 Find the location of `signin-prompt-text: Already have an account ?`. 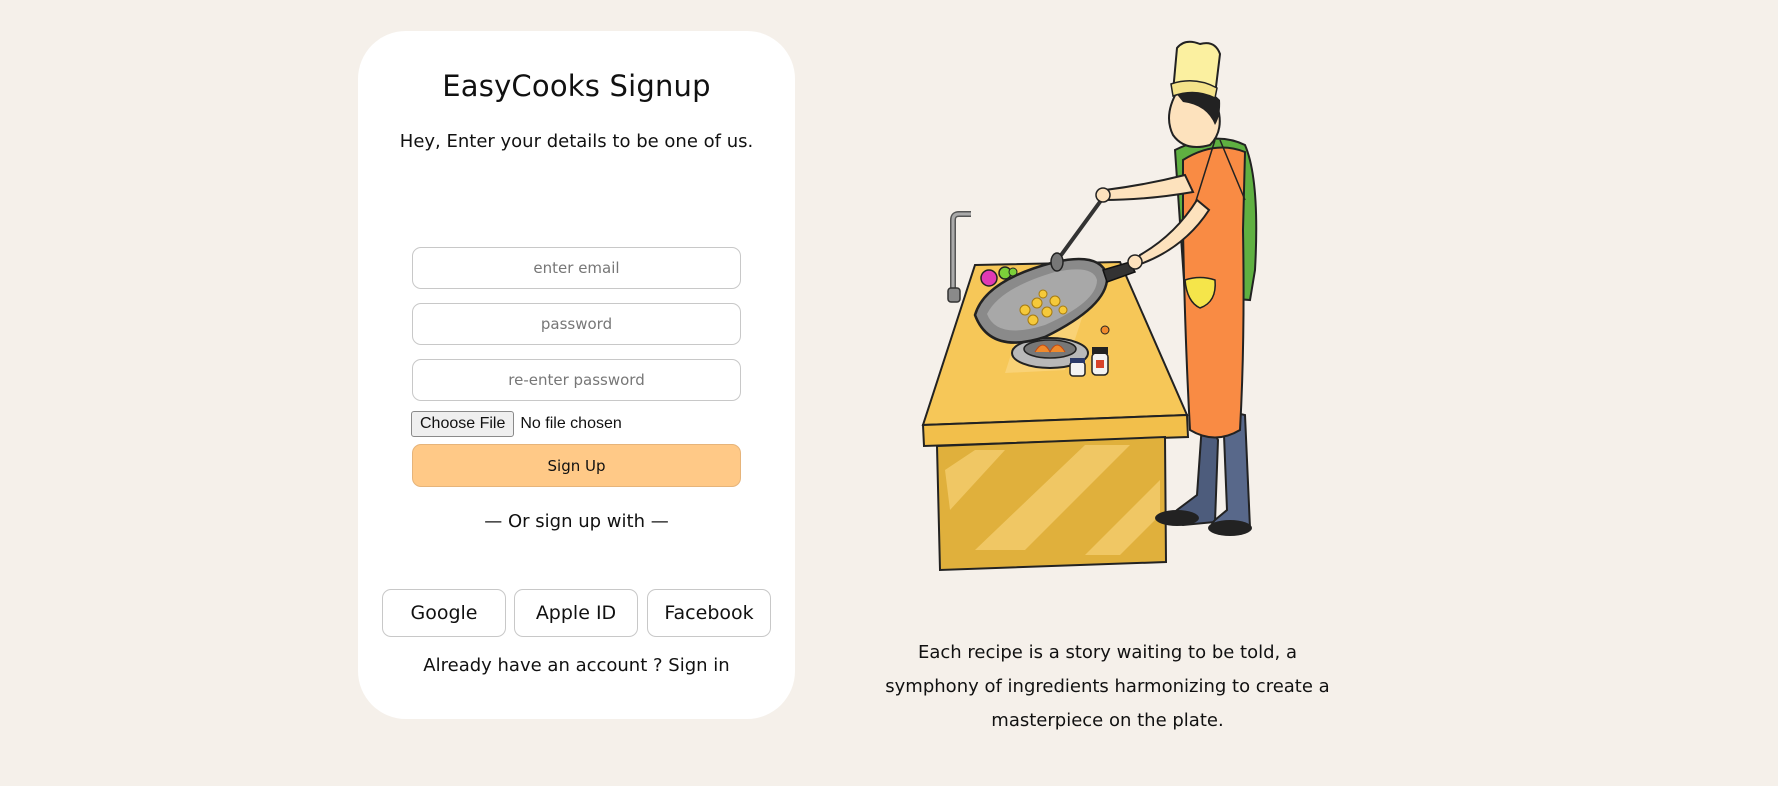

signin-prompt-text: Already have an account ? is located at coordinates (543, 665).